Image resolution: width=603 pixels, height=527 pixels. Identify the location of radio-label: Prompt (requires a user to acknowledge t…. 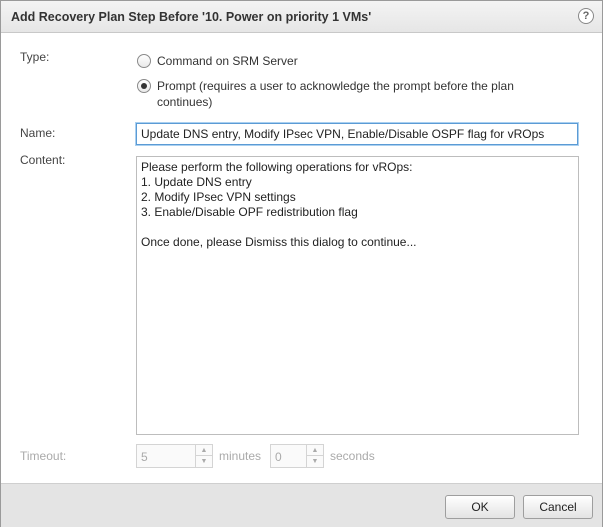
(335, 94).